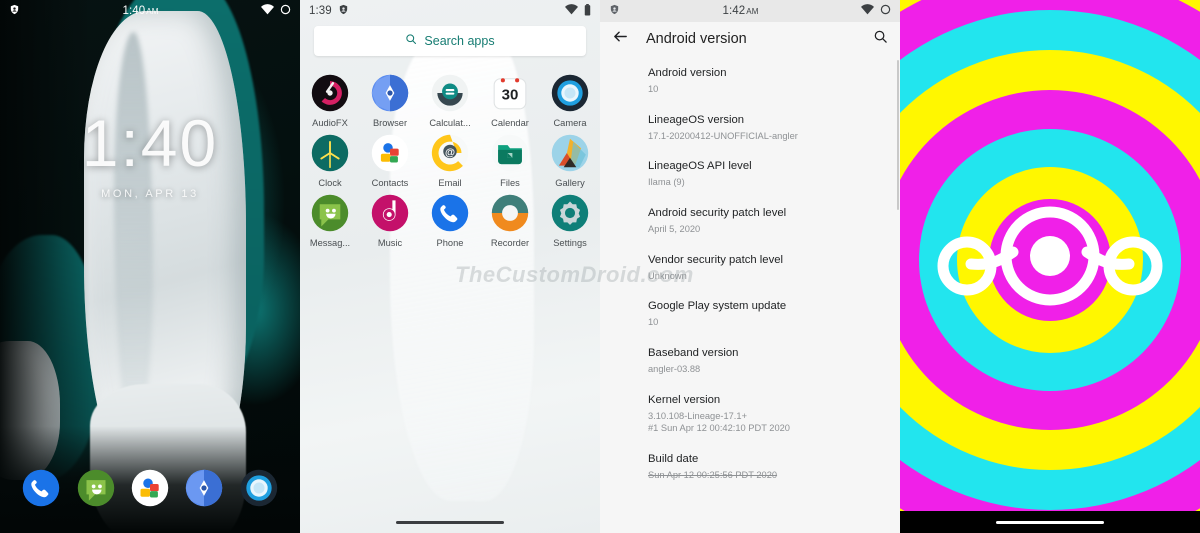 The height and width of the screenshot is (533, 1200). Describe the element at coordinates (450, 183) in the screenshot. I see `app-label: Email` at that location.